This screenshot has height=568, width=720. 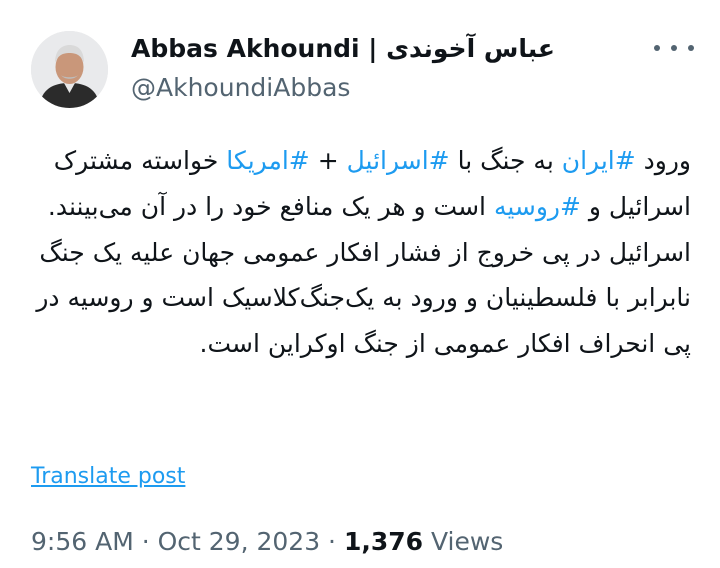 I want to click on tweet-meta: 9:56 AM · Oct 29, 2023 · 1,376 Views, so click(x=267, y=541).